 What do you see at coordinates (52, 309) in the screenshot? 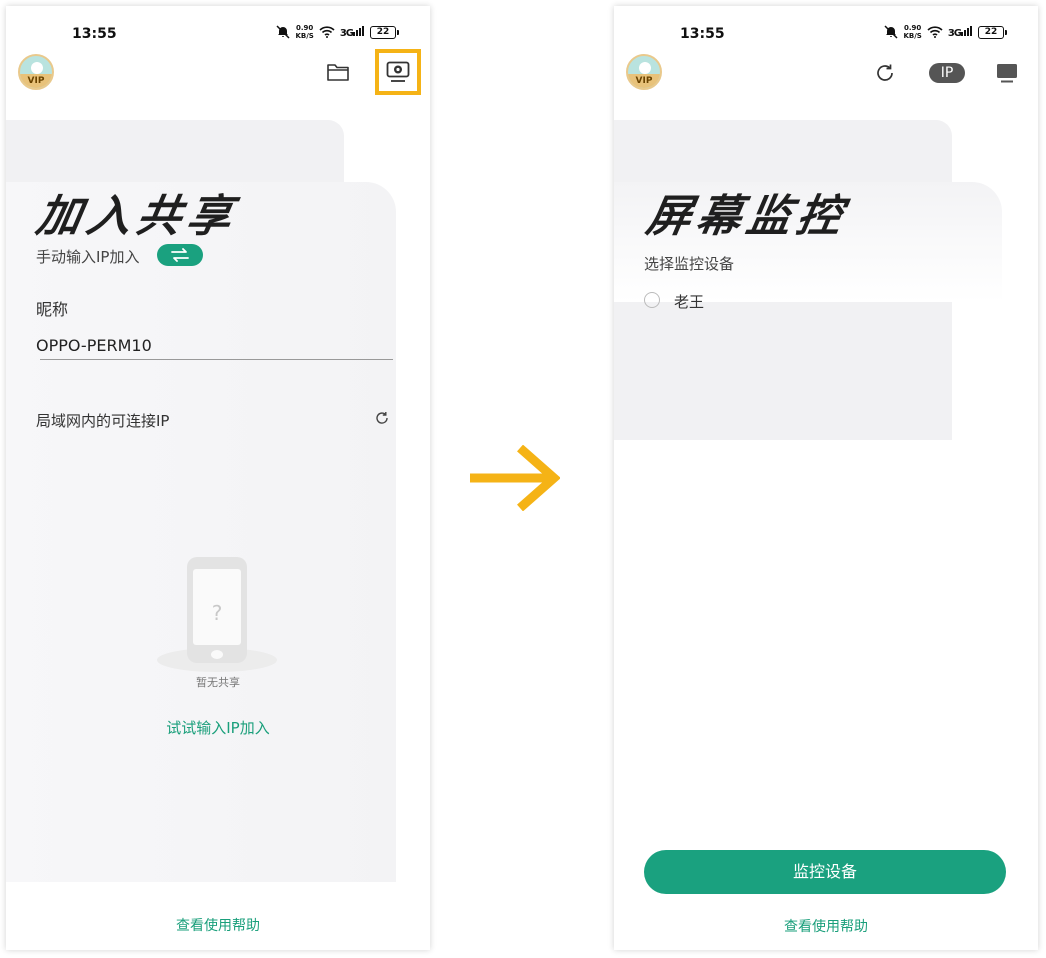
I see `nickname-label: 昵称` at bounding box center [52, 309].